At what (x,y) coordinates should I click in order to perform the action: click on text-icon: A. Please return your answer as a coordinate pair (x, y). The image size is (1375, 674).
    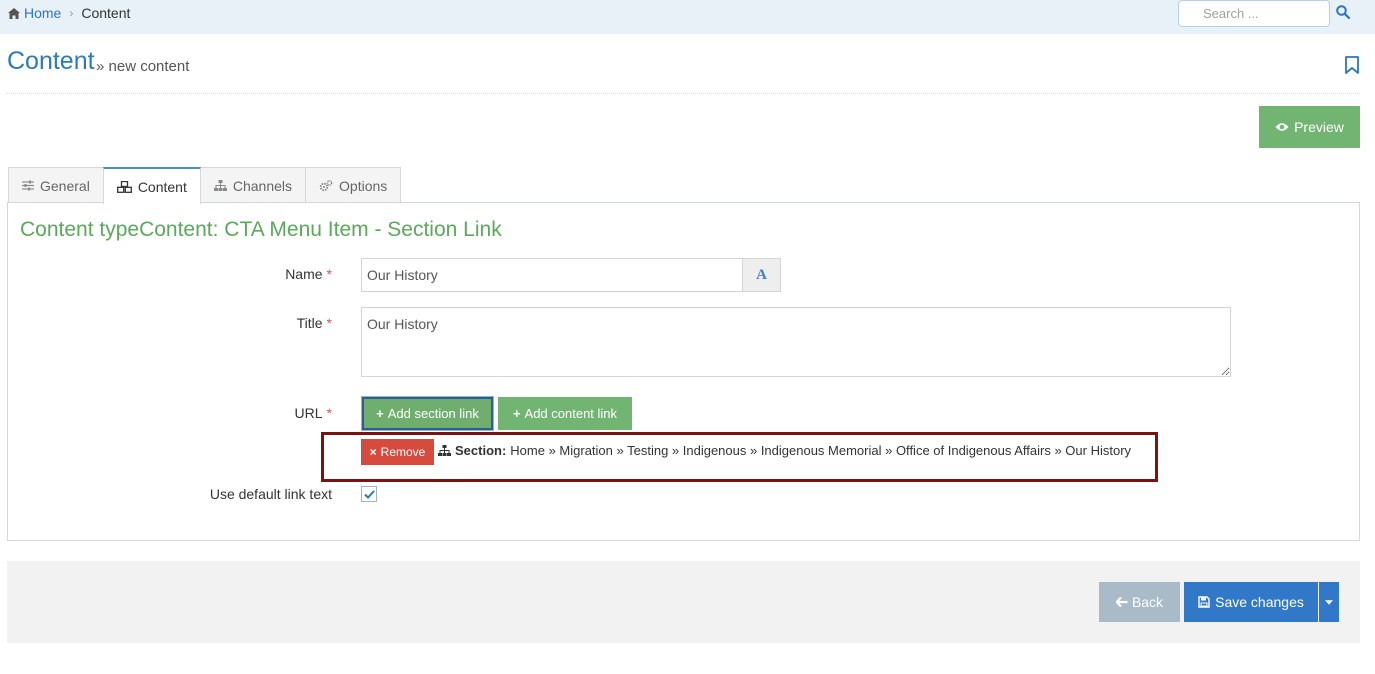
    Looking at the image, I should click on (761, 275).